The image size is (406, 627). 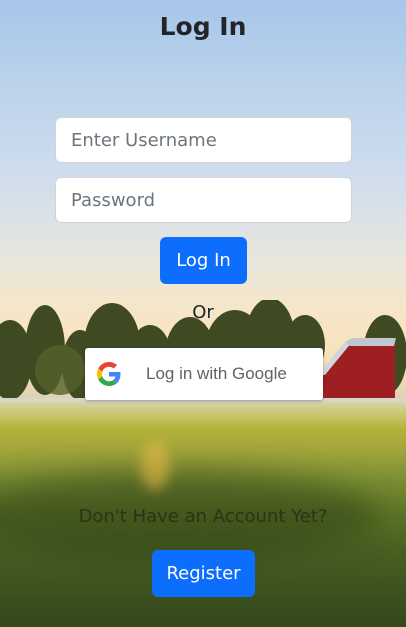 What do you see at coordinates (203, 26) in the screenshot?
I see `page-title: Log In` at bounding box center [203, 26].